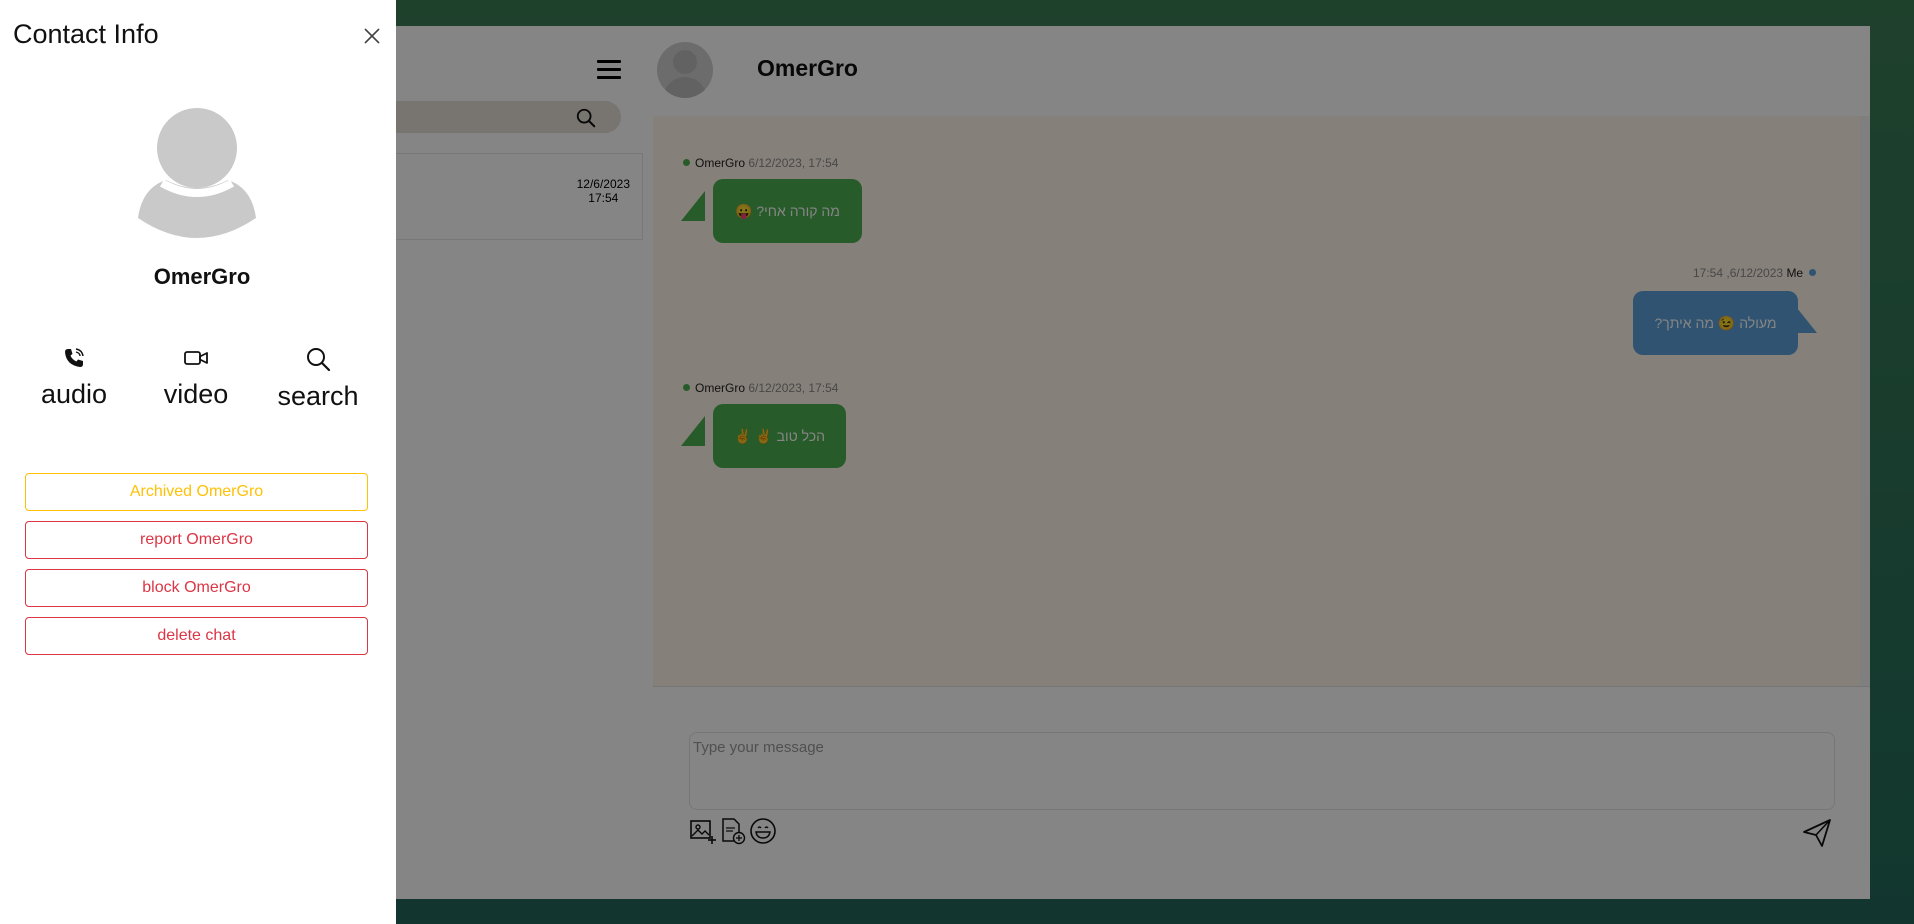 The width and height of the screenshot is (1914, 924). What do you see at coordinates (196, 378) in the screenshot?
I see `video-call-action: video` at bounding box center [196, 378].